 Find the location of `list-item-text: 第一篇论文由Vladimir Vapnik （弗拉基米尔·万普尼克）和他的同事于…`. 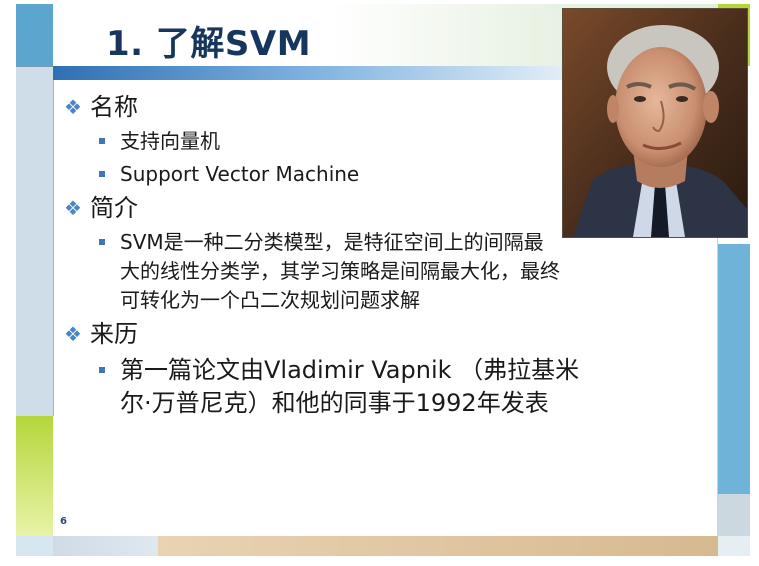

list-item-text: 第一篇论文由Vladimir Vapnik （弗拉基米尔·万普尼克）和他的同事于… is located at coordinates (350, 386).